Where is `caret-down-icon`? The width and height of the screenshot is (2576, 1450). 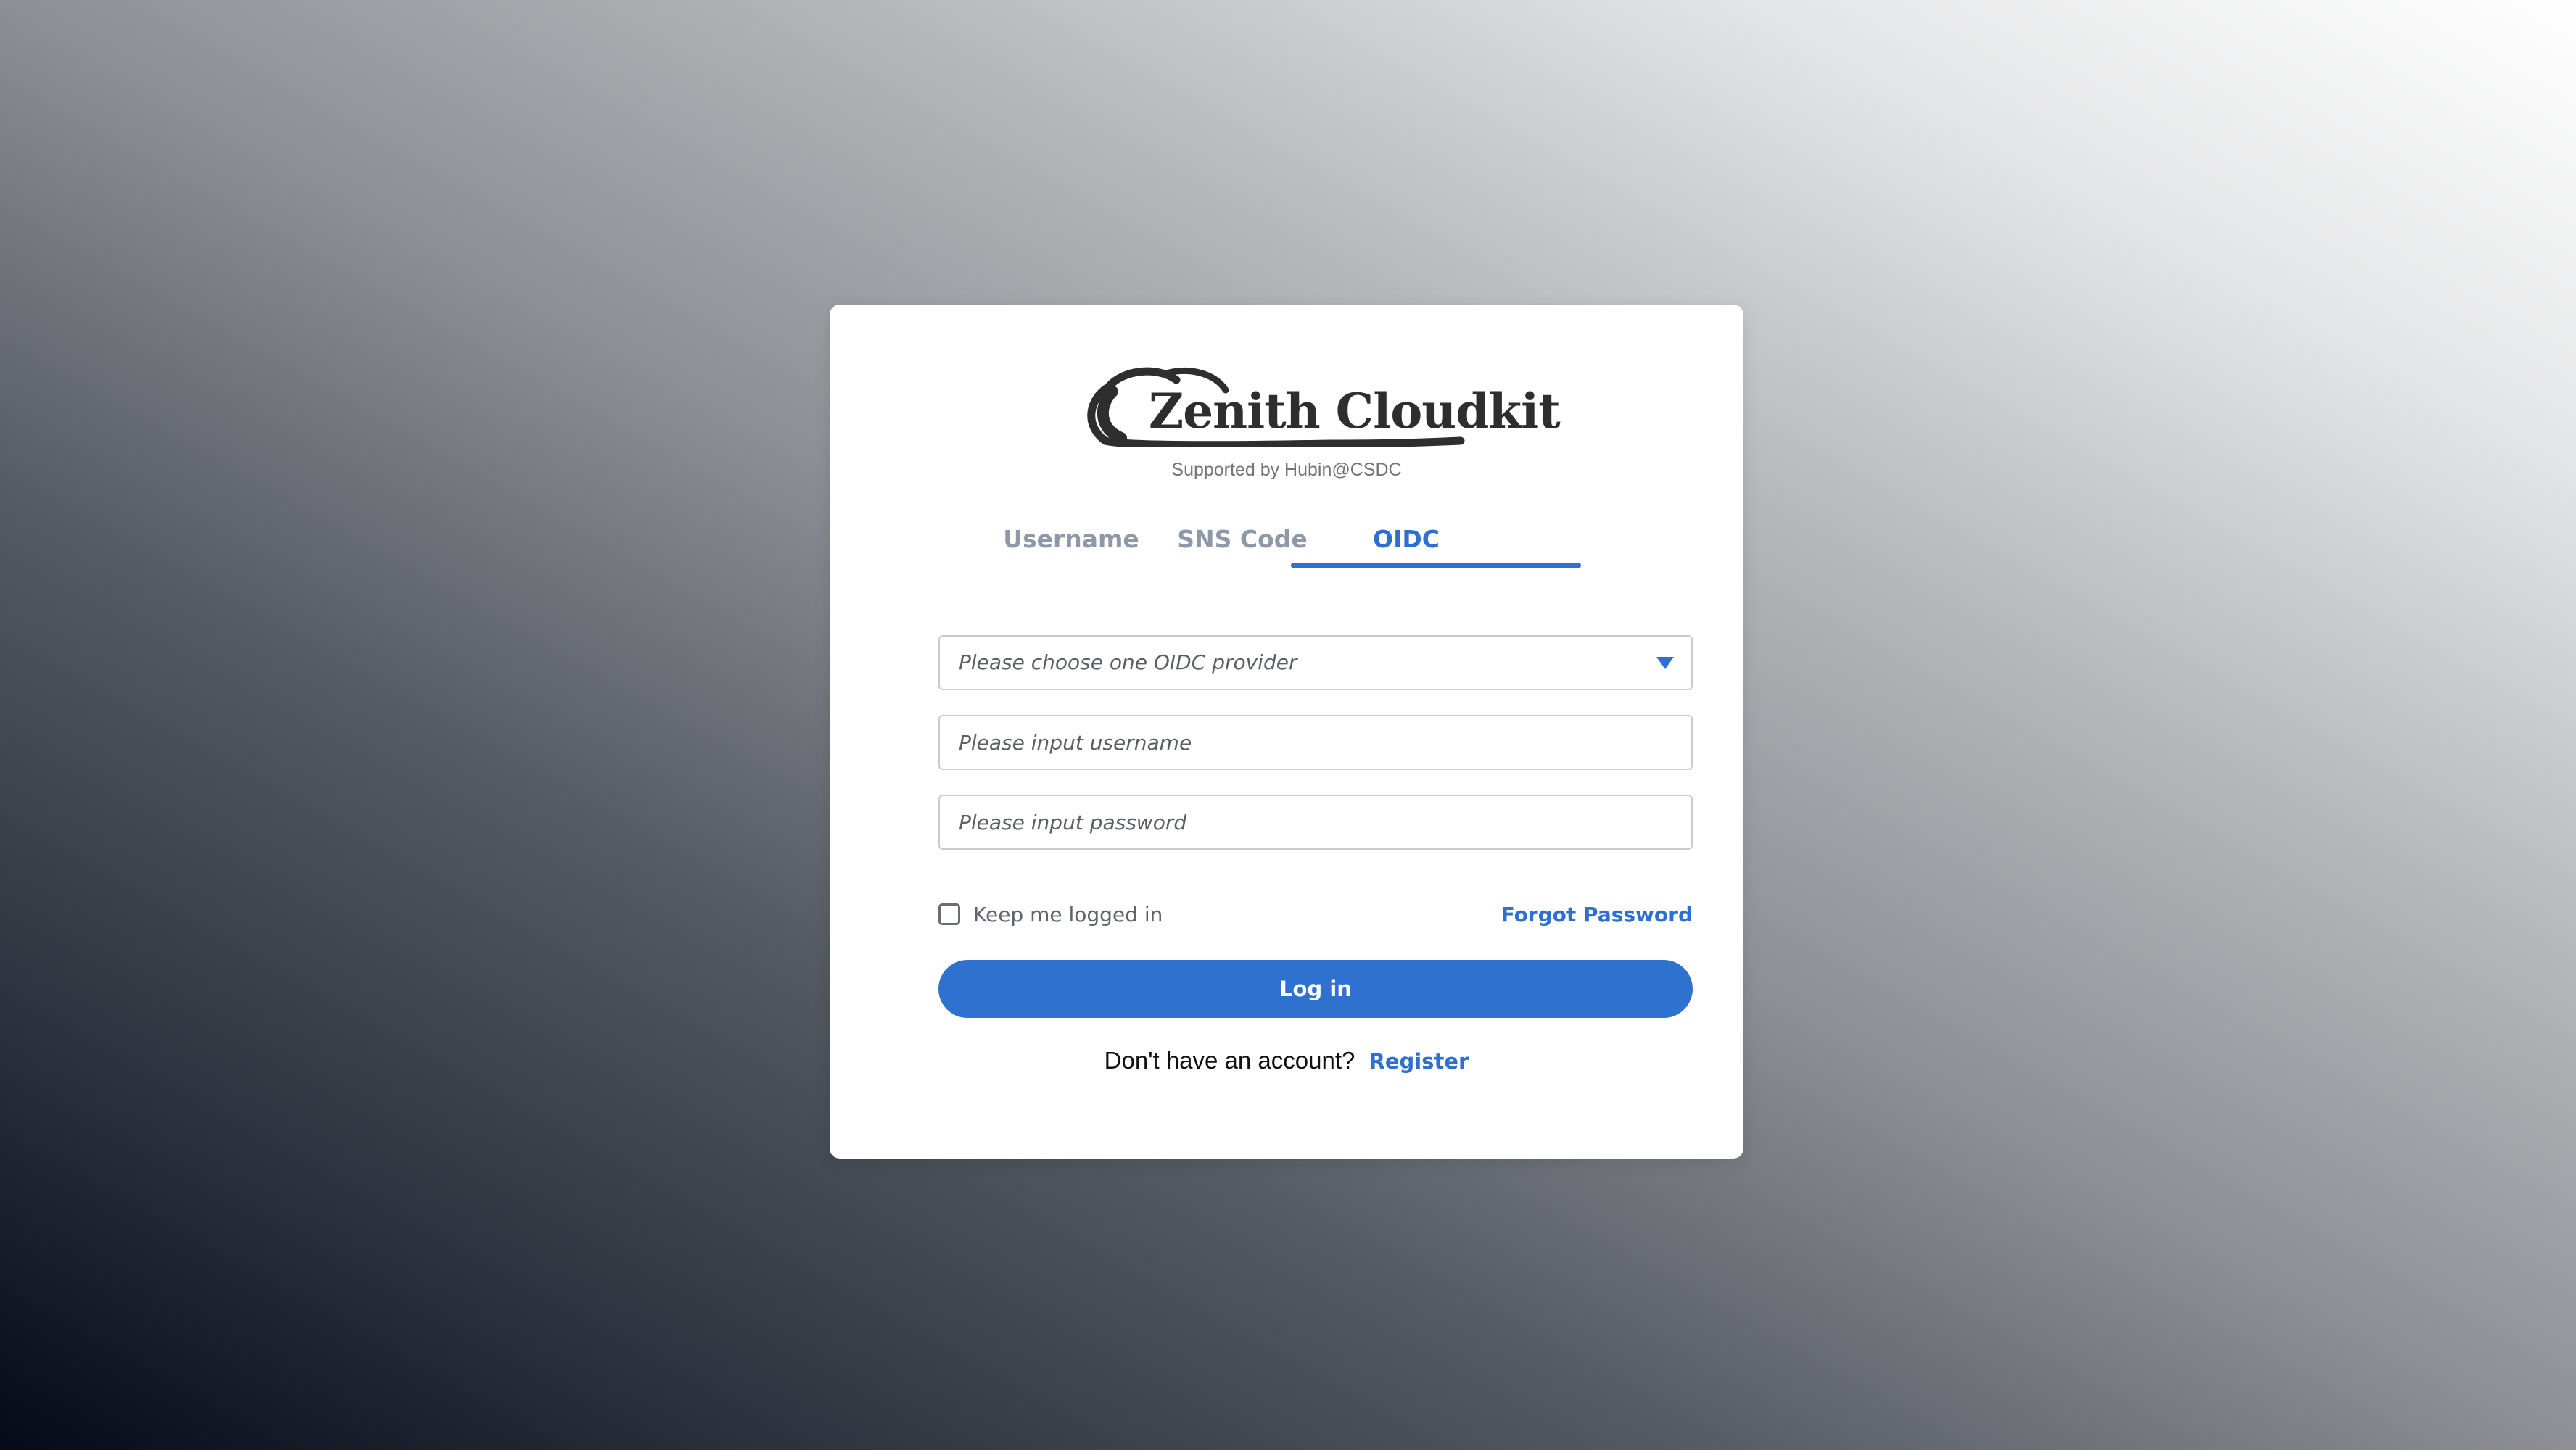 caret-down-icon is located at coordinates (1665, 663).